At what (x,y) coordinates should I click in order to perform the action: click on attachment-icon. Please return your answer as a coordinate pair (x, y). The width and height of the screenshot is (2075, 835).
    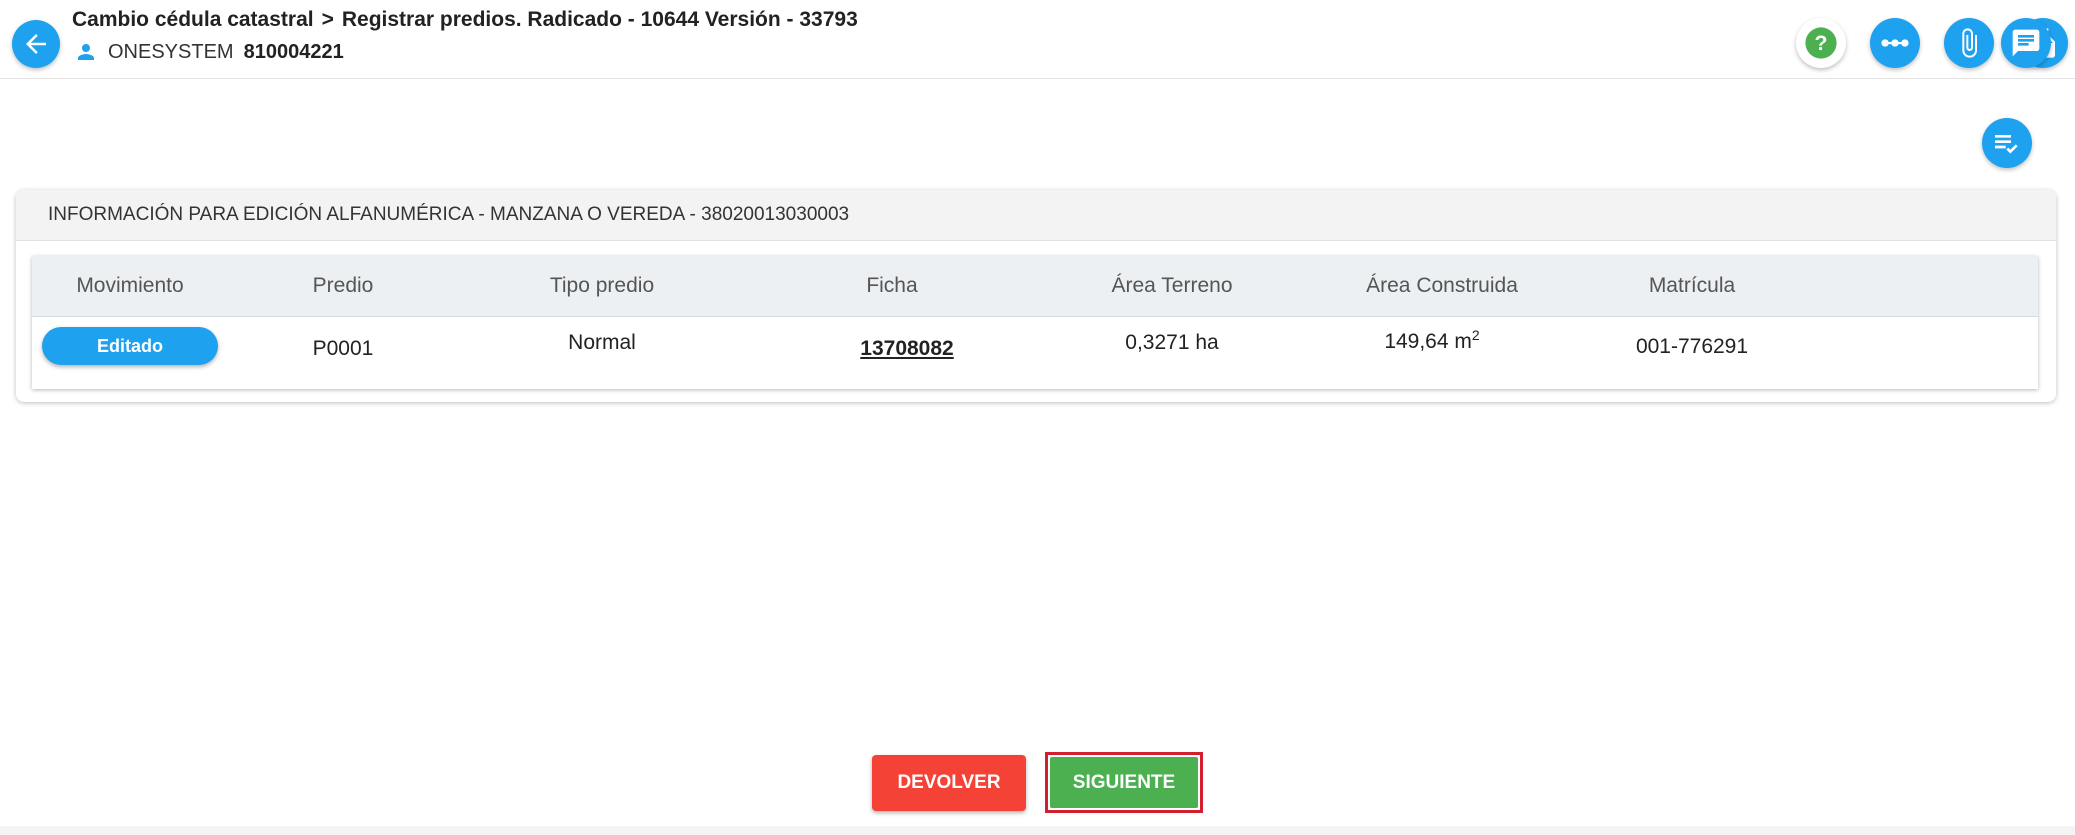
    Looking at the image, I should click on (1969, 43).